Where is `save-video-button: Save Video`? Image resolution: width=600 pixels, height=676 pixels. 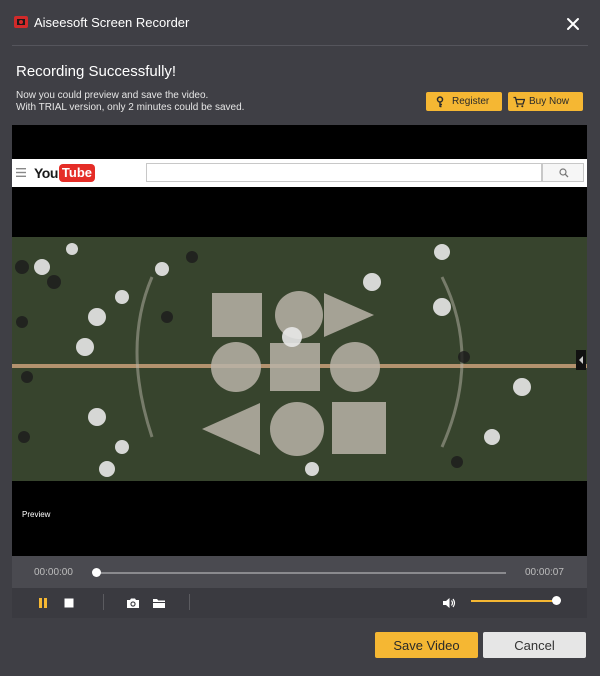
save-video-button: Save Video is located at coordinates (426, 645).